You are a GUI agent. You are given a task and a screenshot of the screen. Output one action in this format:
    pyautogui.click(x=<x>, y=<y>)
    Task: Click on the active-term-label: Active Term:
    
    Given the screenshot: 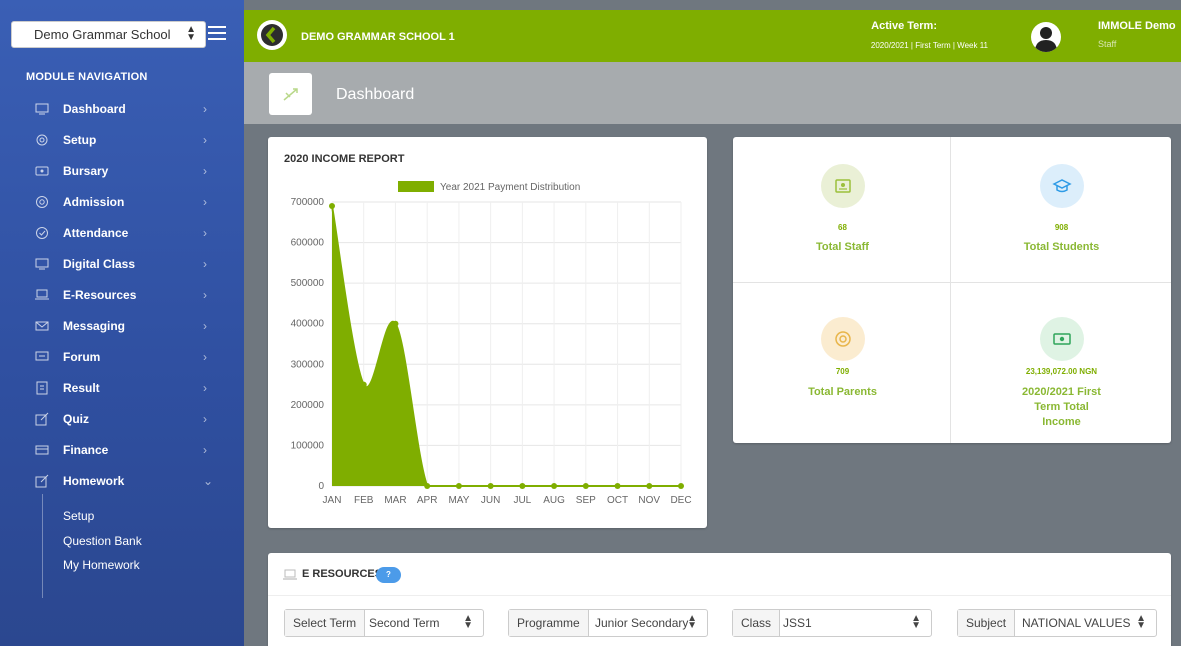 What is the action you would take?
    pyautogui.click(x=904, y=26)
    